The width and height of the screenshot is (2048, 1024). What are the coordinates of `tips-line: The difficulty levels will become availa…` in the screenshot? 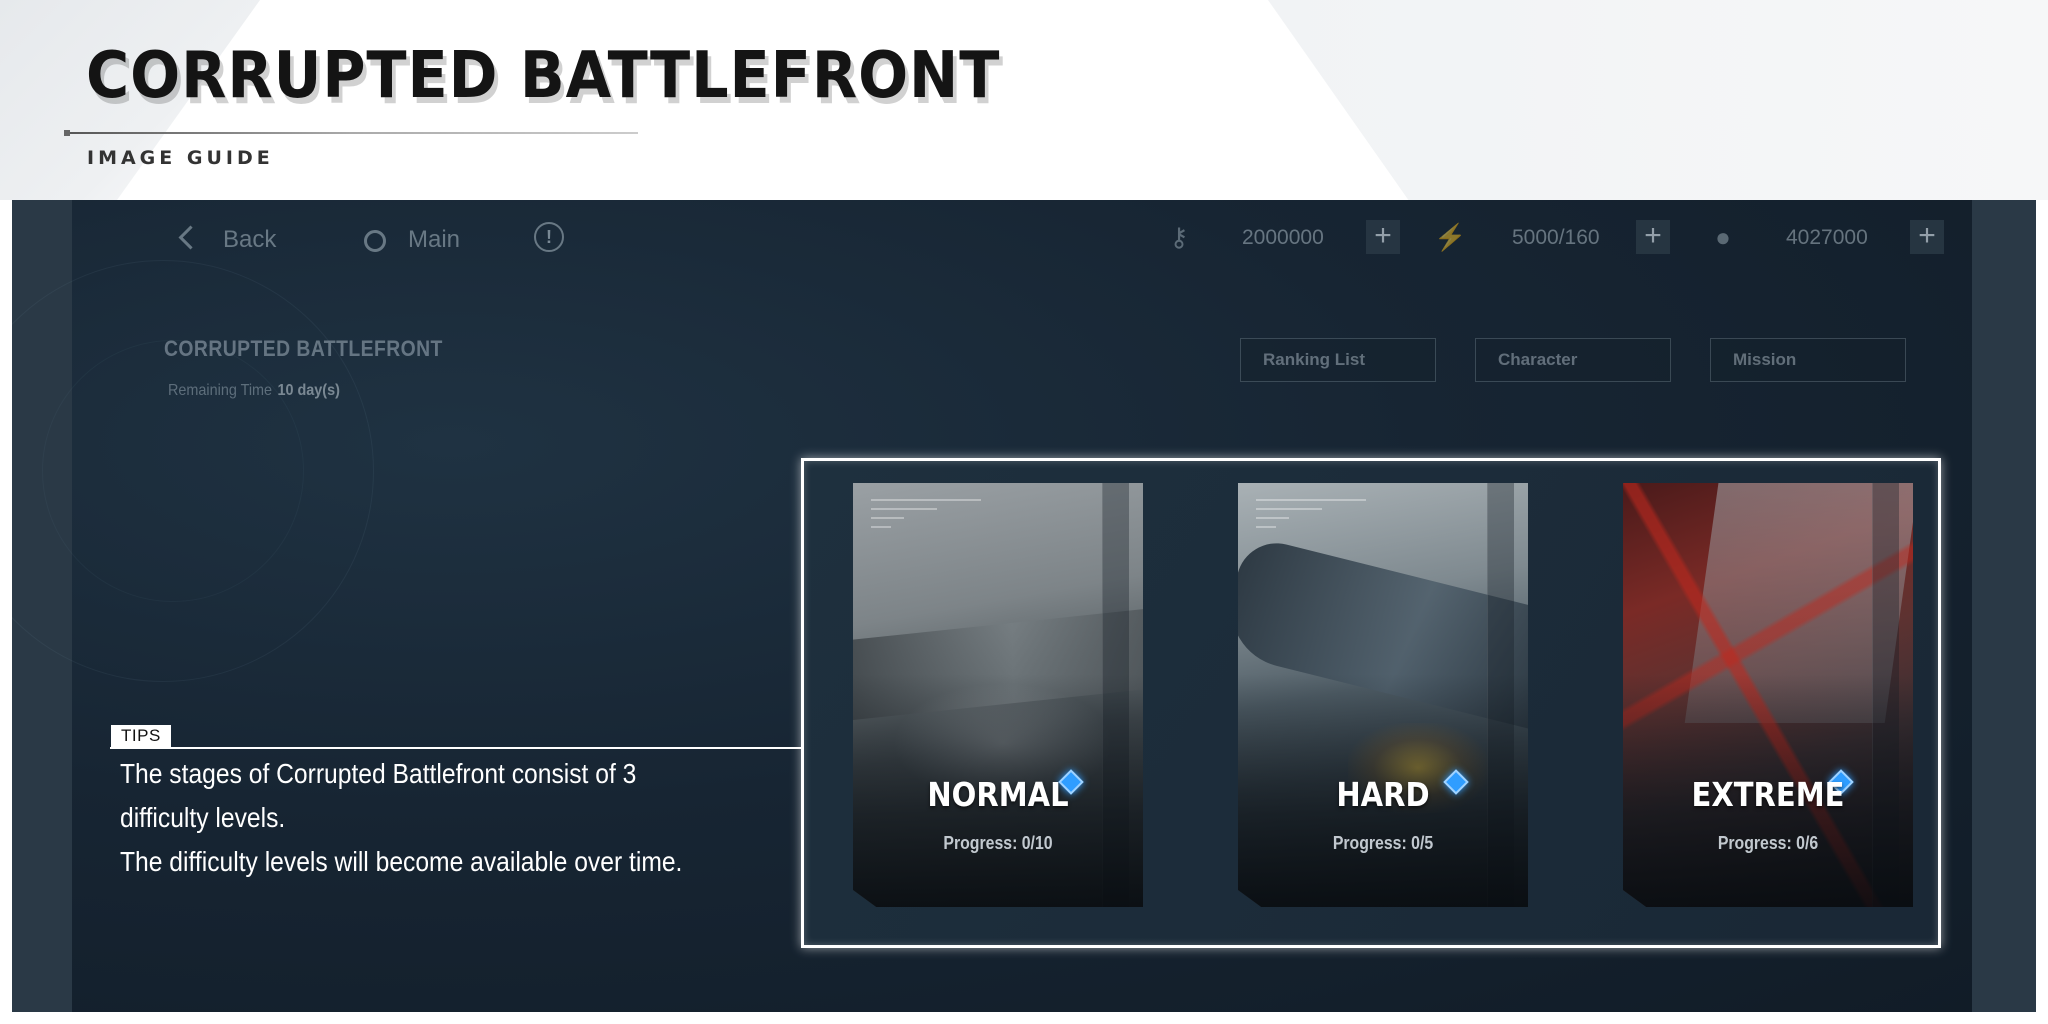 It's located at (401, 861).